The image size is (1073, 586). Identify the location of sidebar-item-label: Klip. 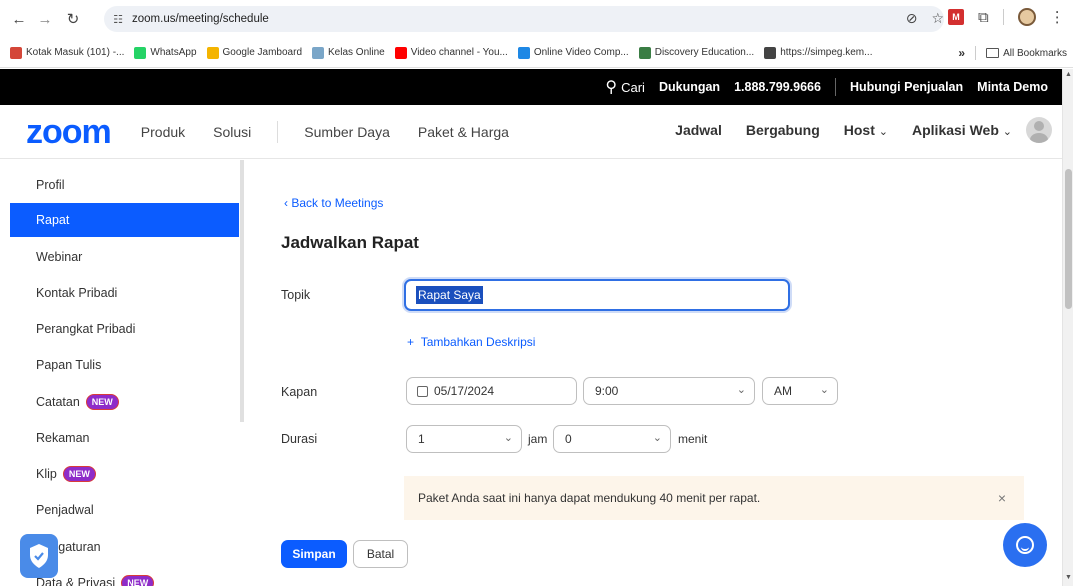
(46, 474).